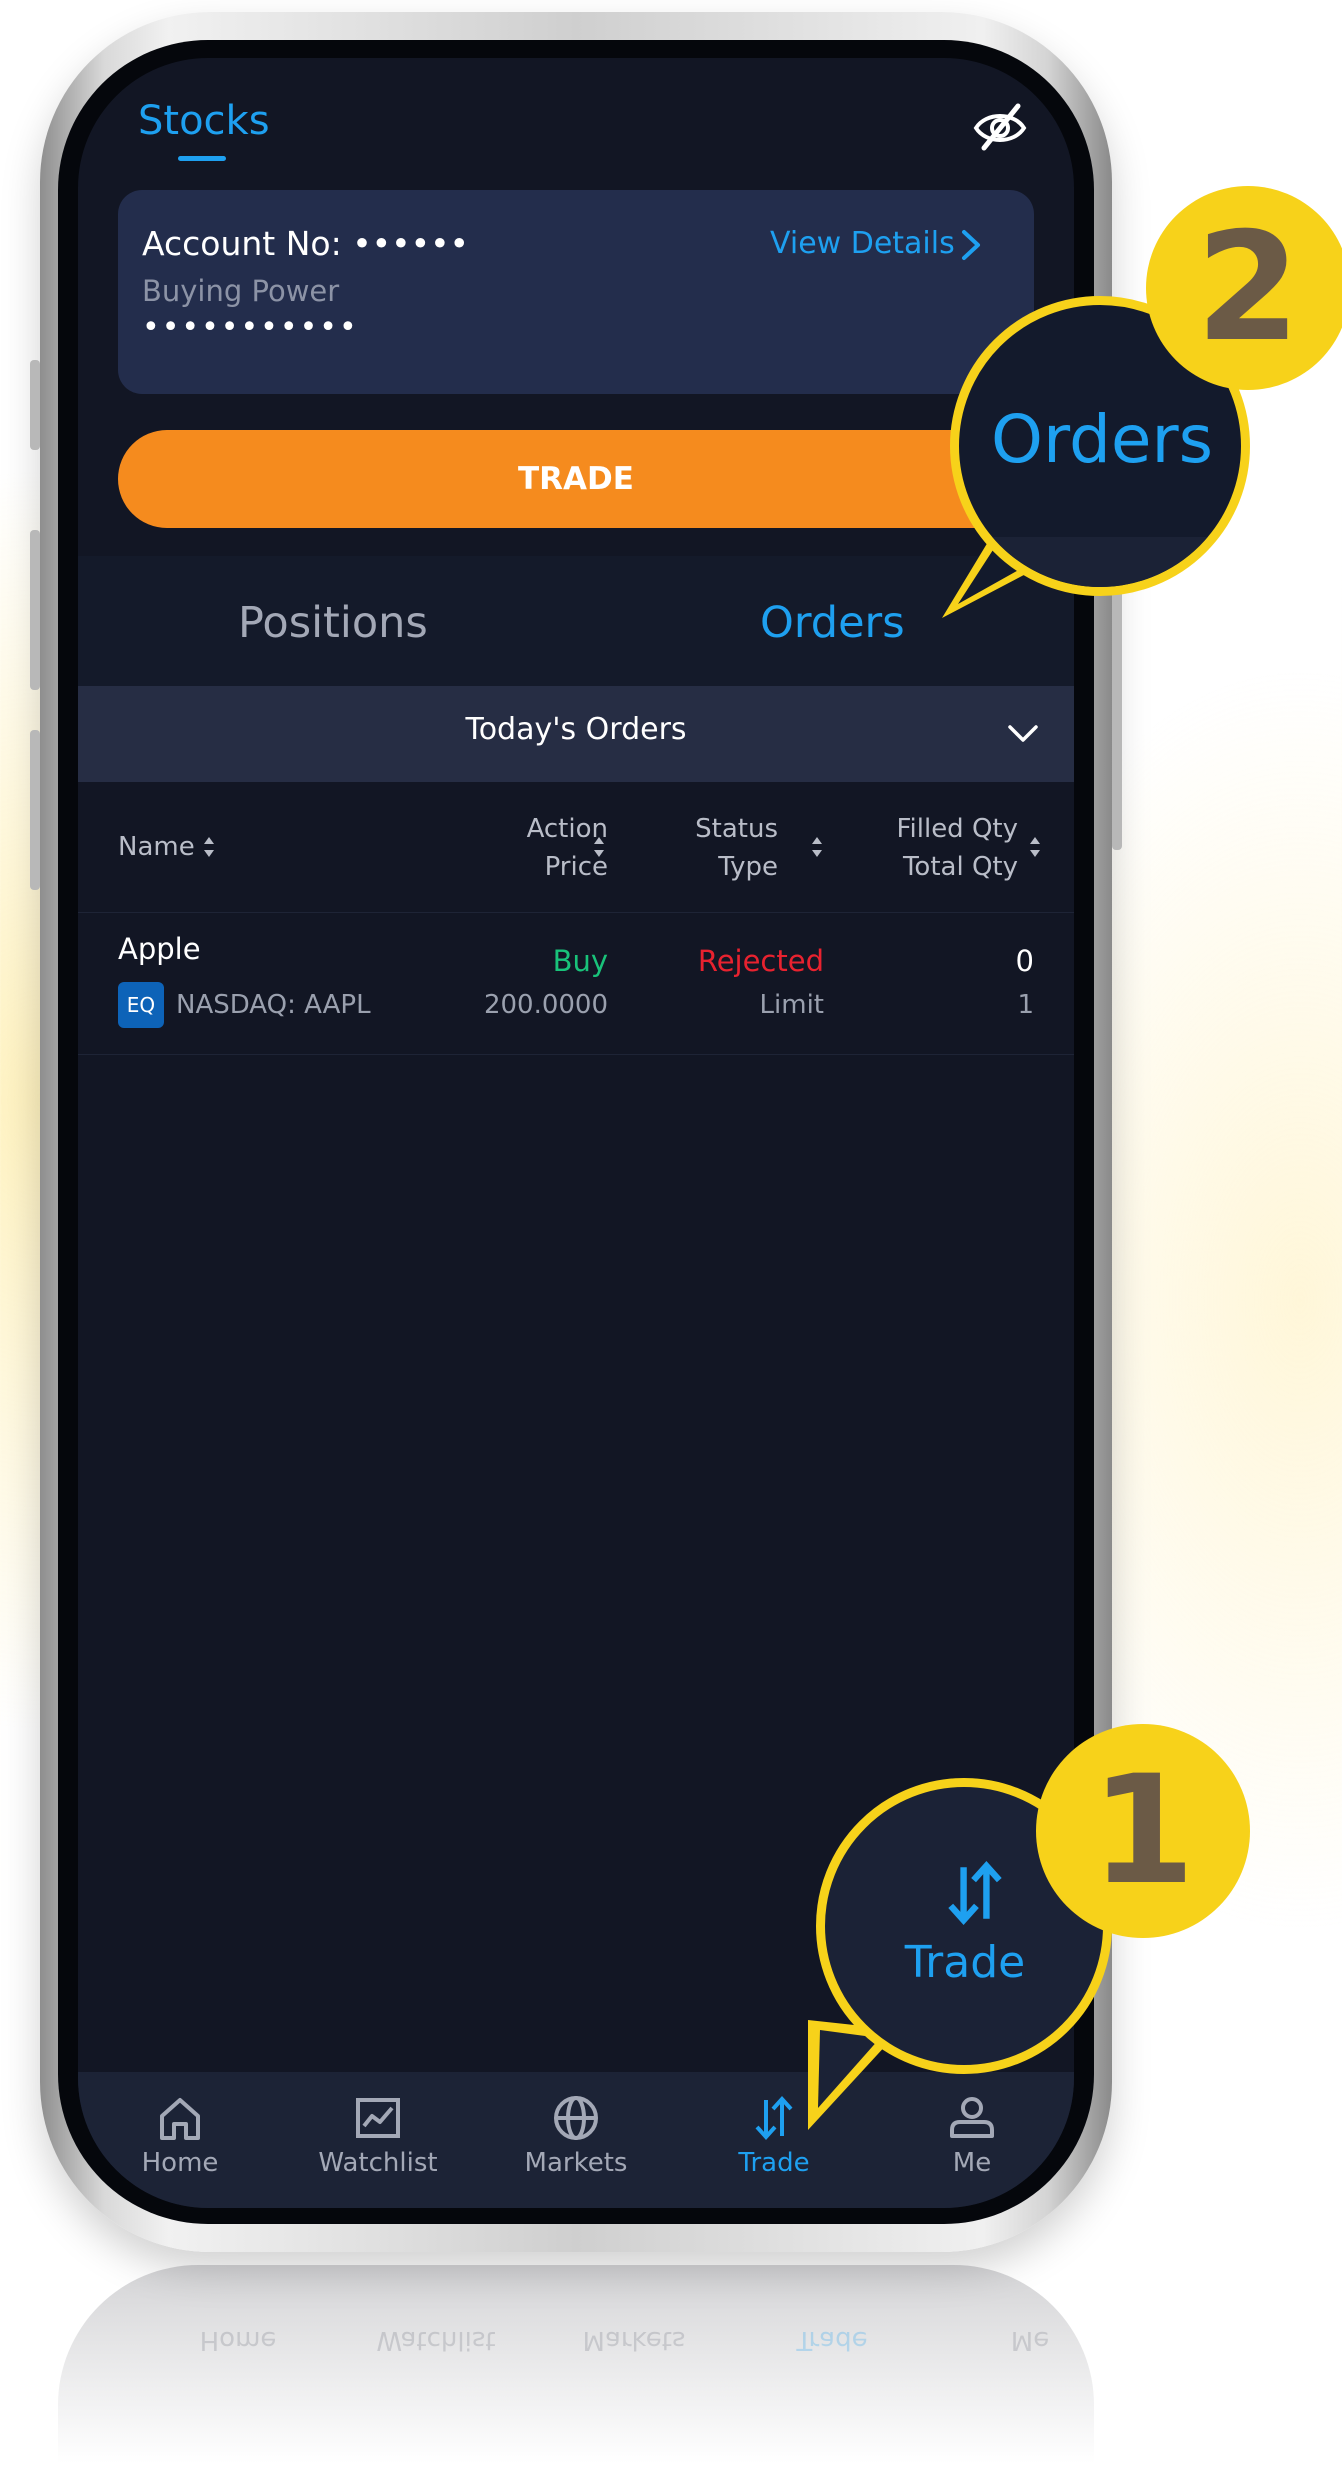  I want to click on trade-arrows-icon, so click(975, 1893).